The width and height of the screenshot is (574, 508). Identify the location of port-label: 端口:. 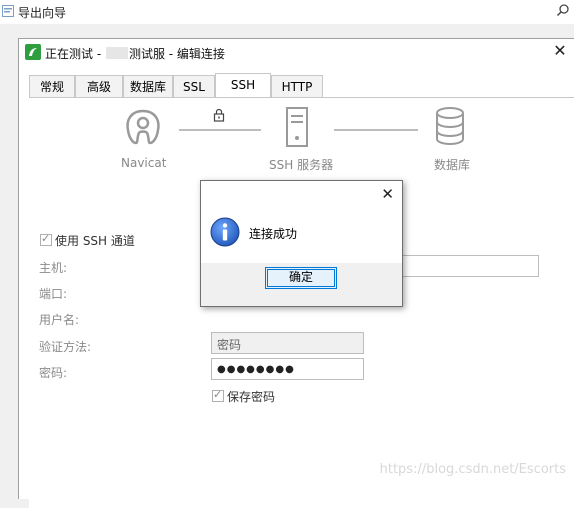
(53, 294).